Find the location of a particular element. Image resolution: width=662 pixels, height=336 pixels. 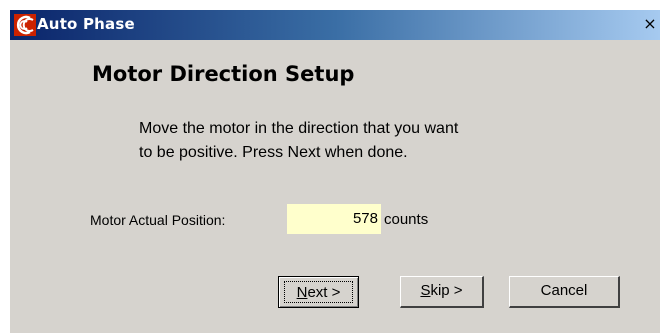

skip-button-mnemonic: S is located at coordinates (425, 290).